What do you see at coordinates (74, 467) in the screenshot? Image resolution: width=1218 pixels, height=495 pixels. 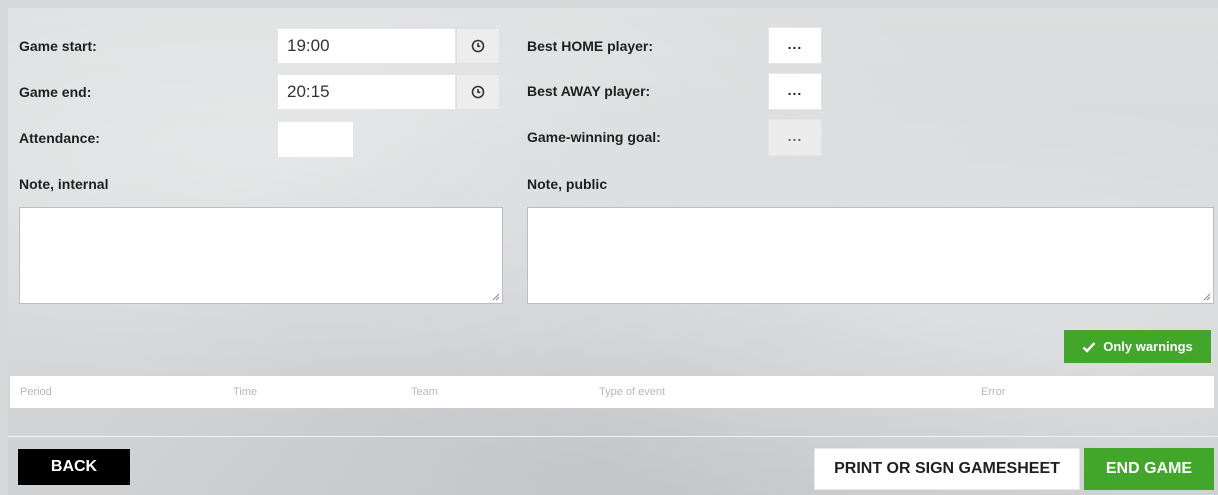 I see `back-button: BACK` at bounding box center [74, 467].